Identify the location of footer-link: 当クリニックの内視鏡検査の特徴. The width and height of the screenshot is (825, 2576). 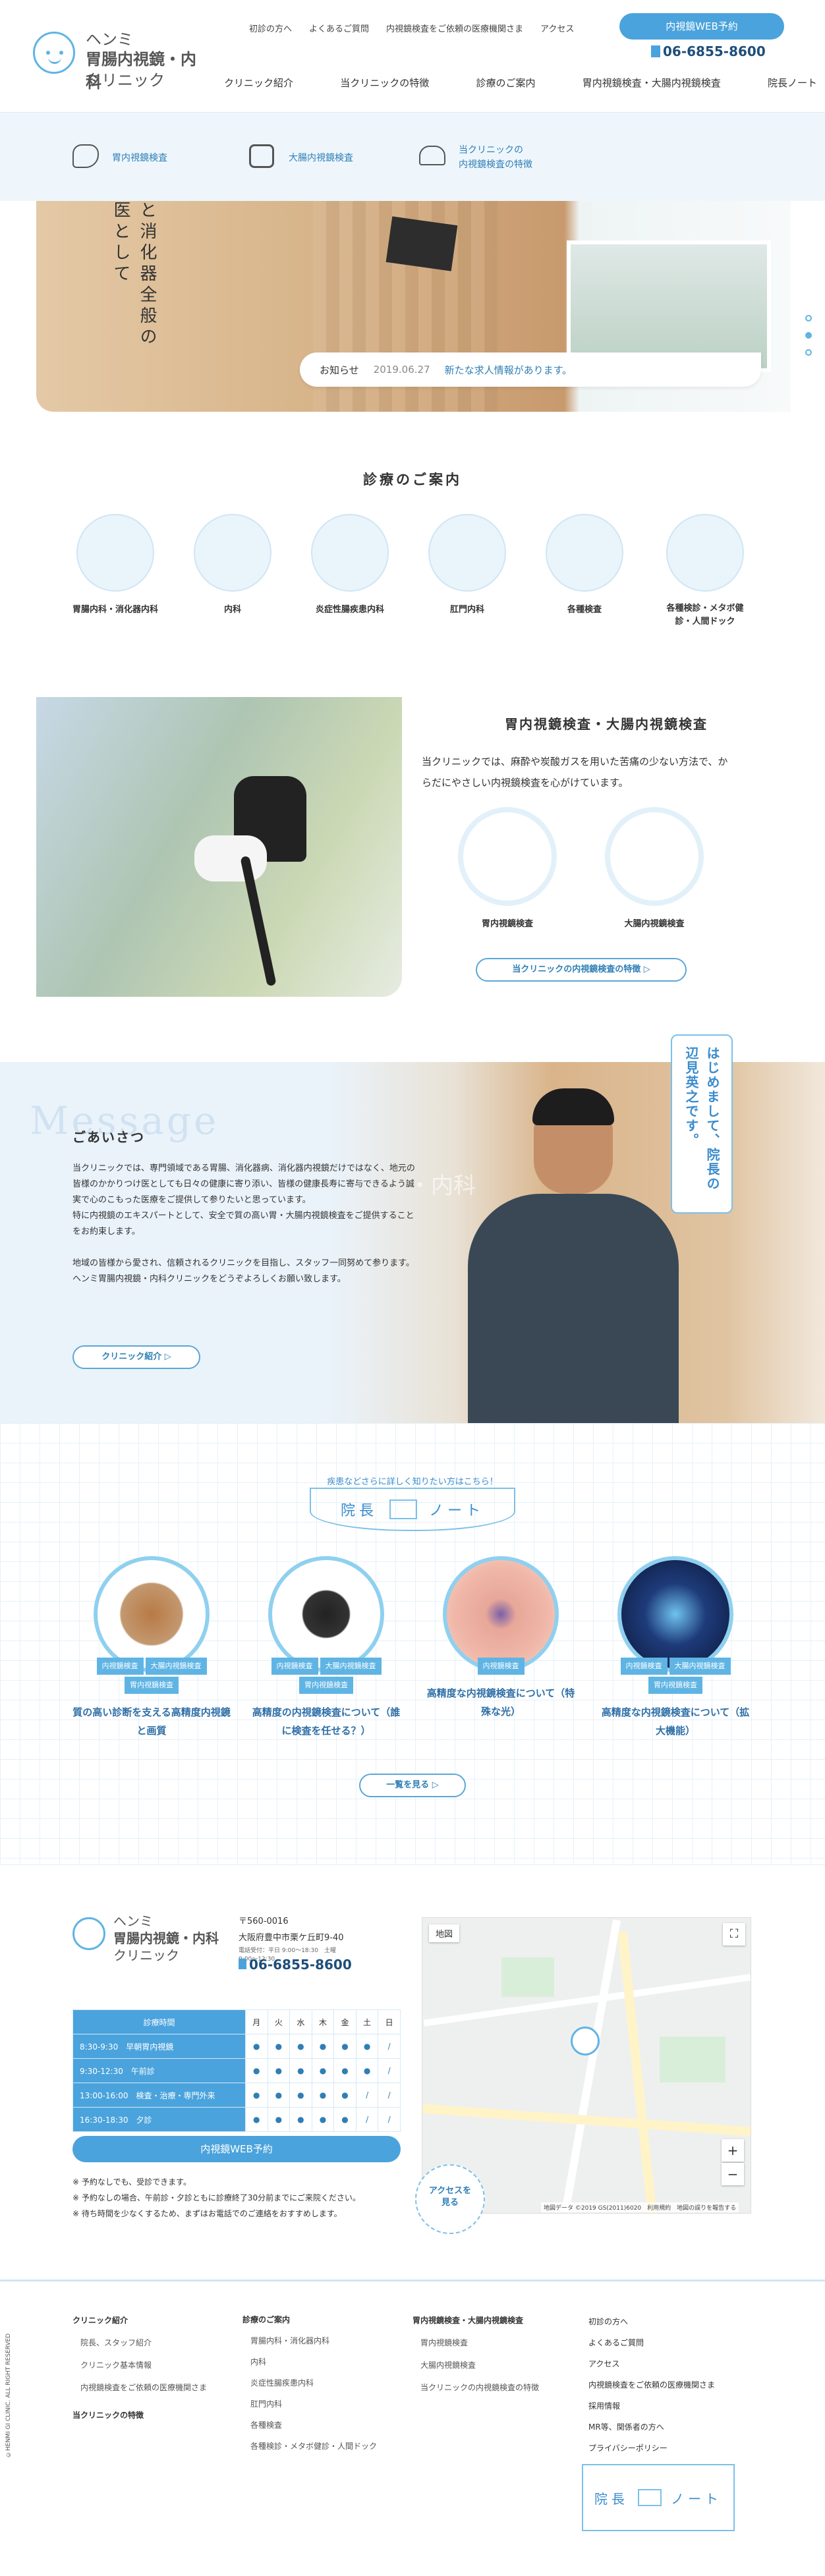
(494, 2387).